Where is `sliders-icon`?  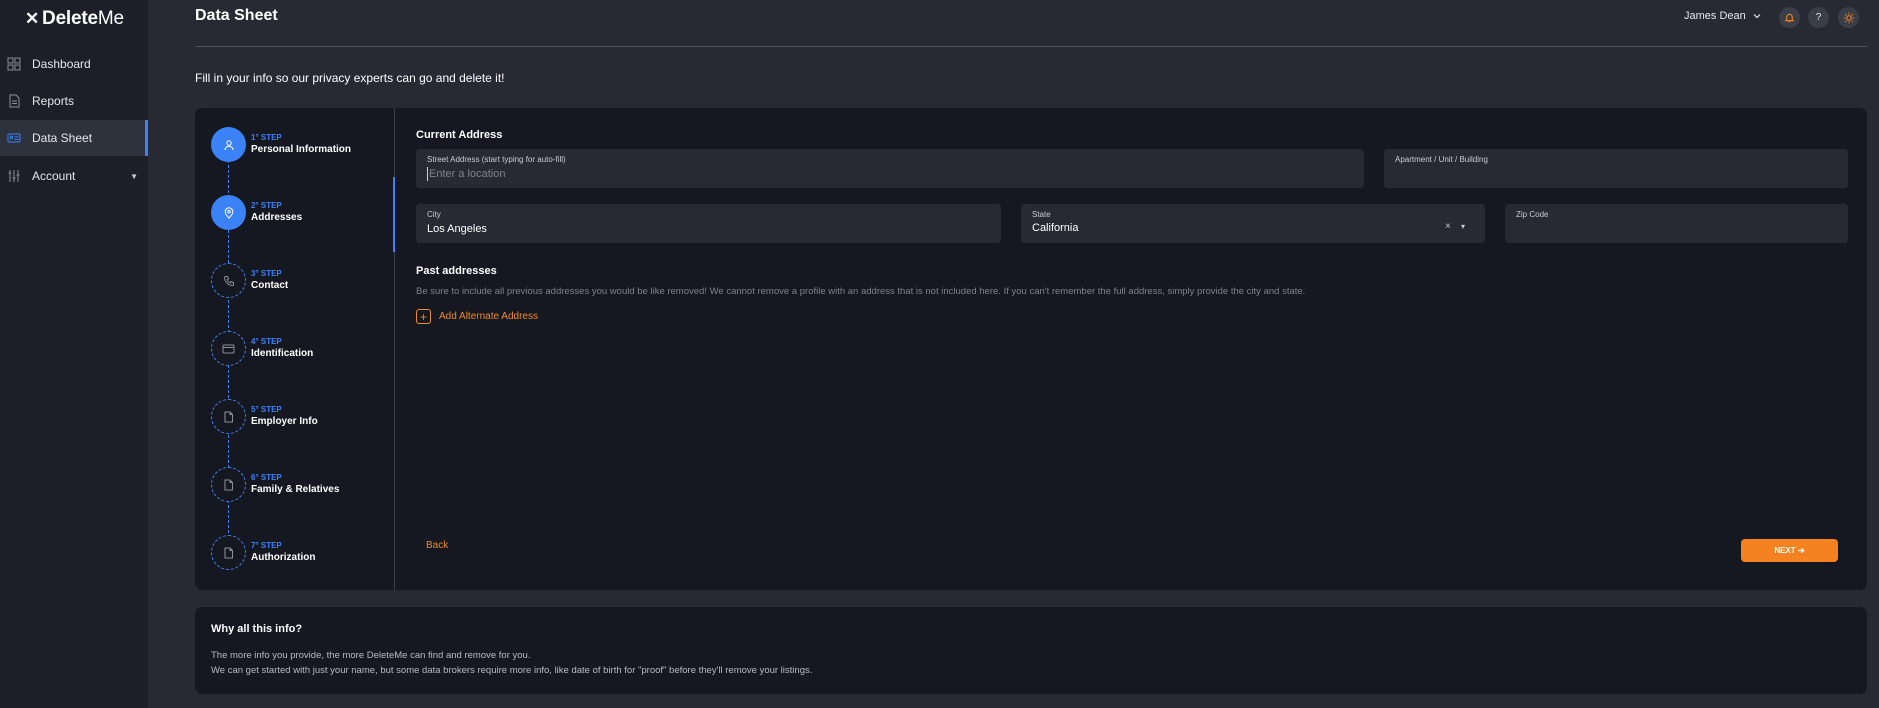 sliders-icon is located at coordinates (14, 176).